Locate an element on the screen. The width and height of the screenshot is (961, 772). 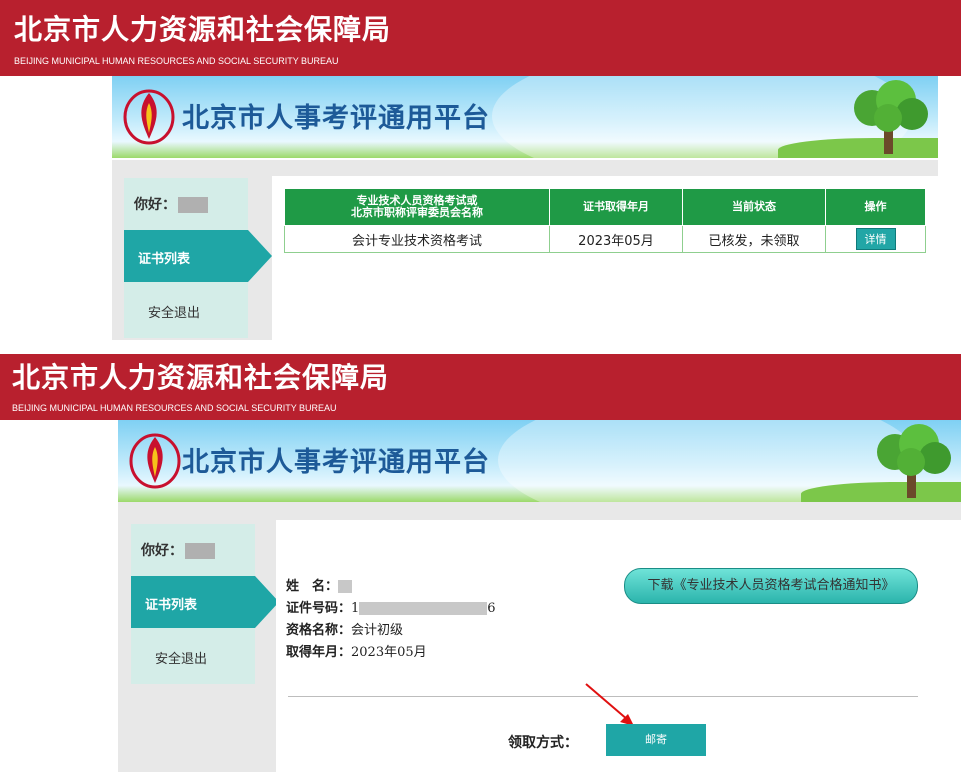
cell-status: 已核发，未领取 is located at coordinates (754, 239).